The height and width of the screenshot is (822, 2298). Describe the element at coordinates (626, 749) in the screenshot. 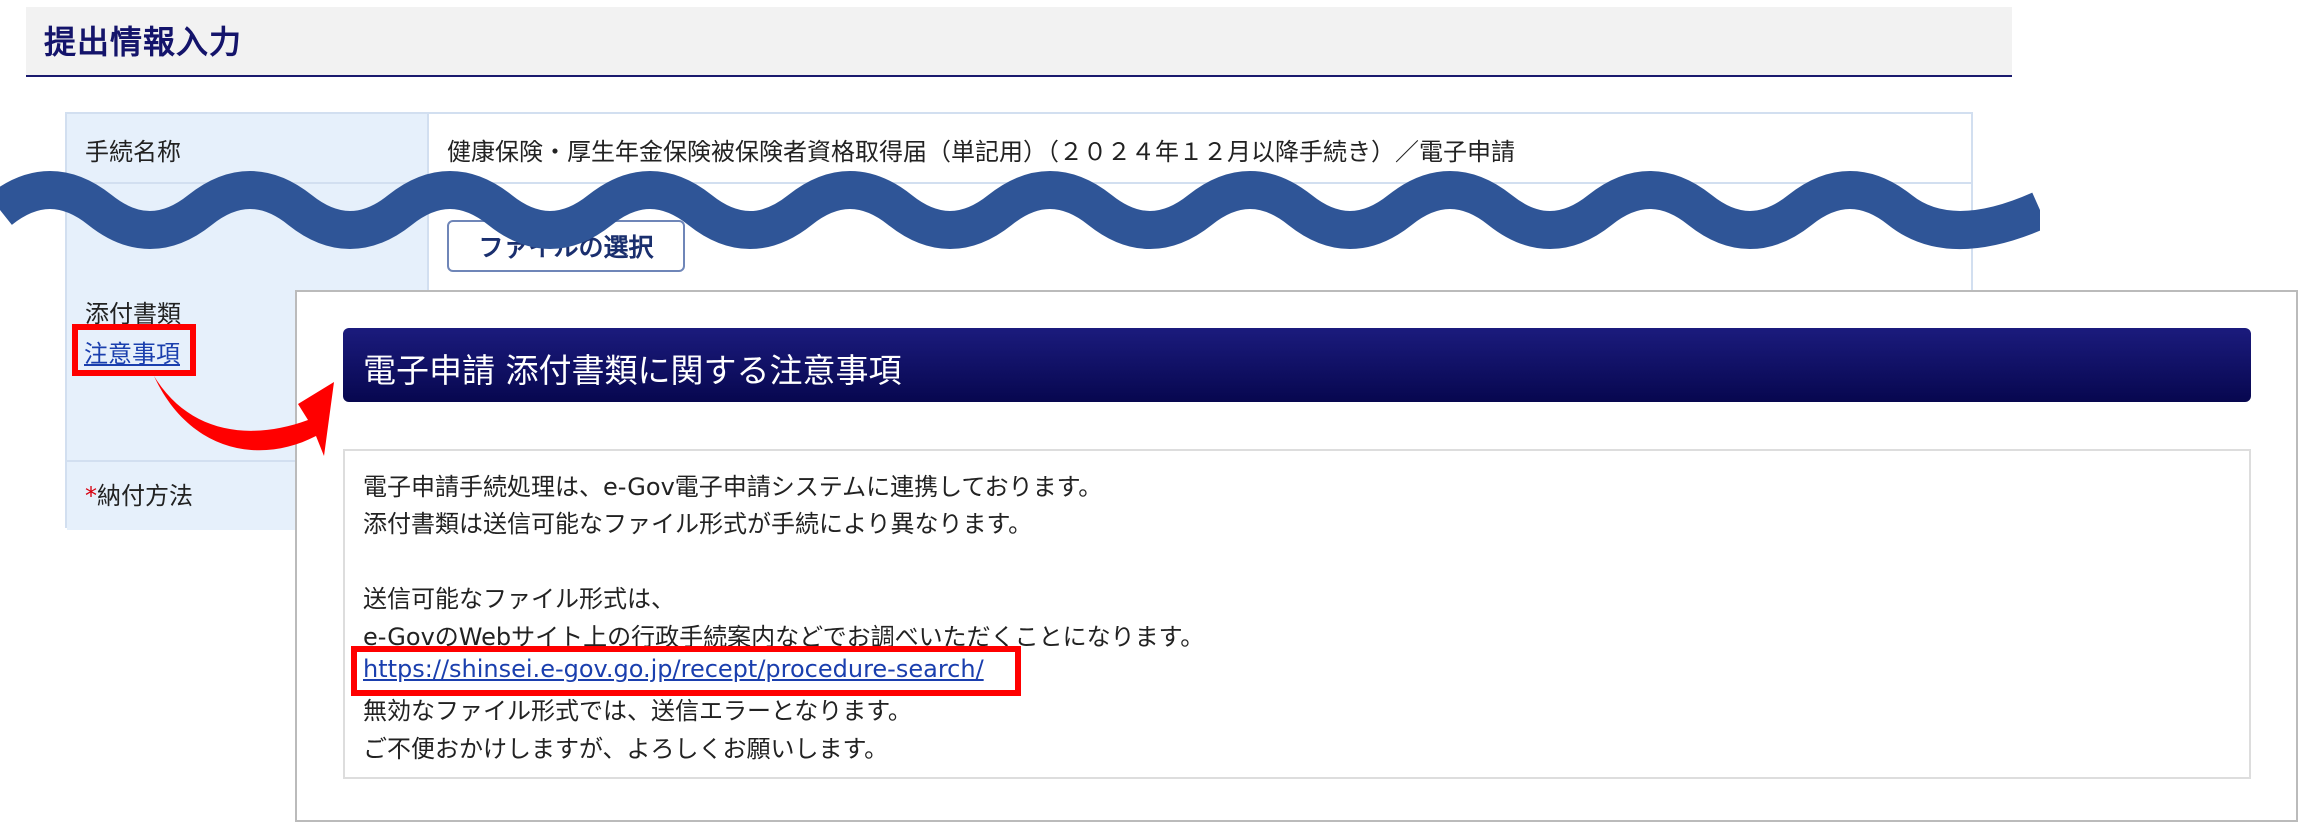

I see `dialog-text-line: ご不便おかけしますが、よろしくお願いします。` at that location.